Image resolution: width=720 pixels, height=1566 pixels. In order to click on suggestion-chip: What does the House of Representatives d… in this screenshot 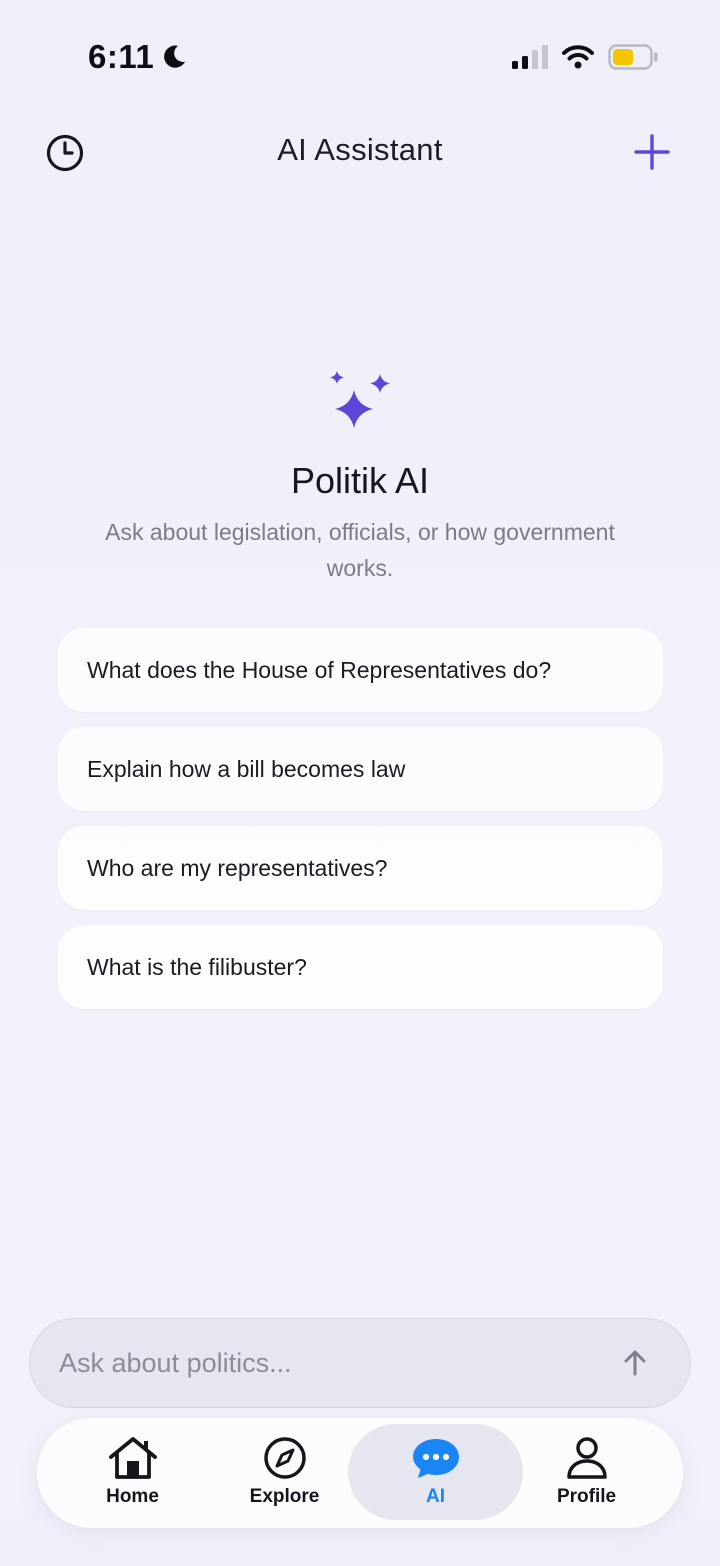, I will do `click(360, 670)`.